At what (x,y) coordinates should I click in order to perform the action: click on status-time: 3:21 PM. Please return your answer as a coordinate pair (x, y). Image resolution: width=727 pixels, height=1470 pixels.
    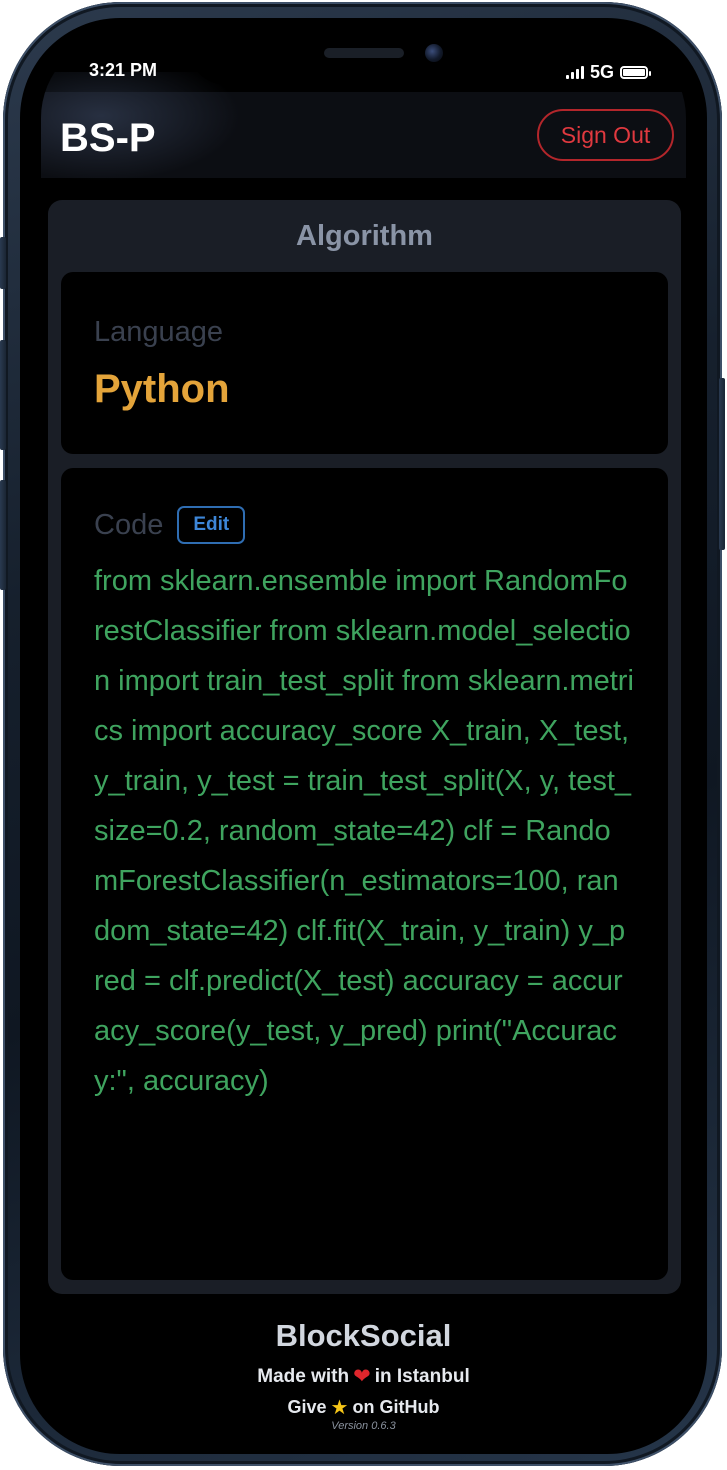
    Looking at the image, I should click on (123, 70).